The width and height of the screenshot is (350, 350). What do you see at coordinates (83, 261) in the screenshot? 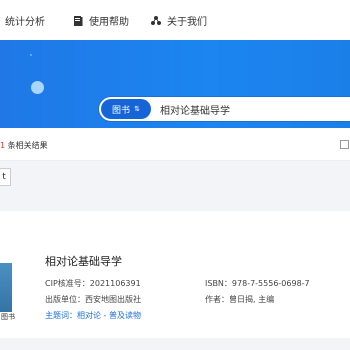
I see `book-title: 相对论基础导学` at bounding box center [83, 261].